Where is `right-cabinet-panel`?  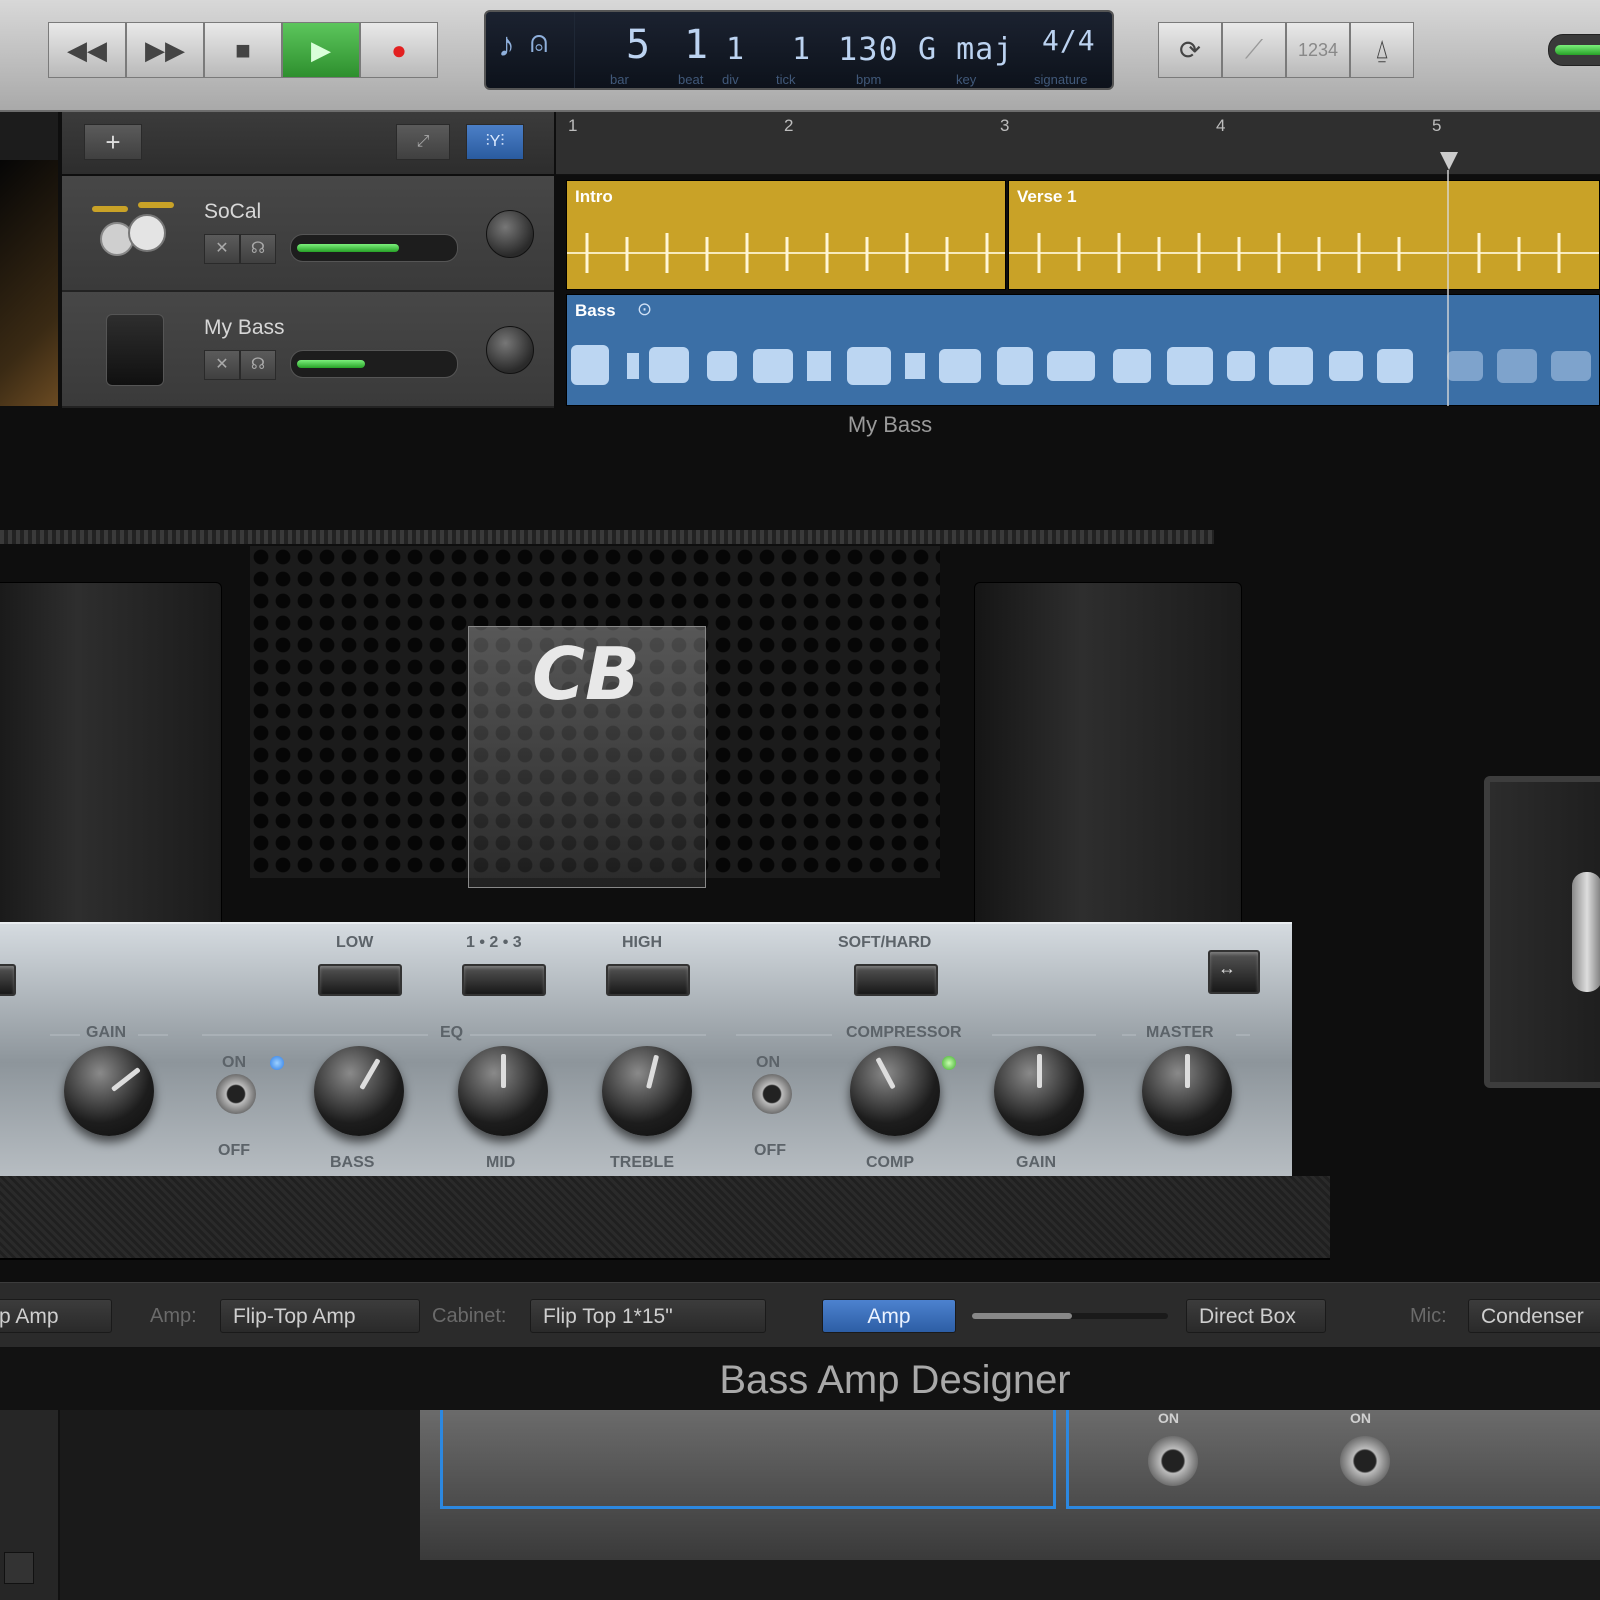 right-cabinet-panel is located at coordinates (1108, 757).